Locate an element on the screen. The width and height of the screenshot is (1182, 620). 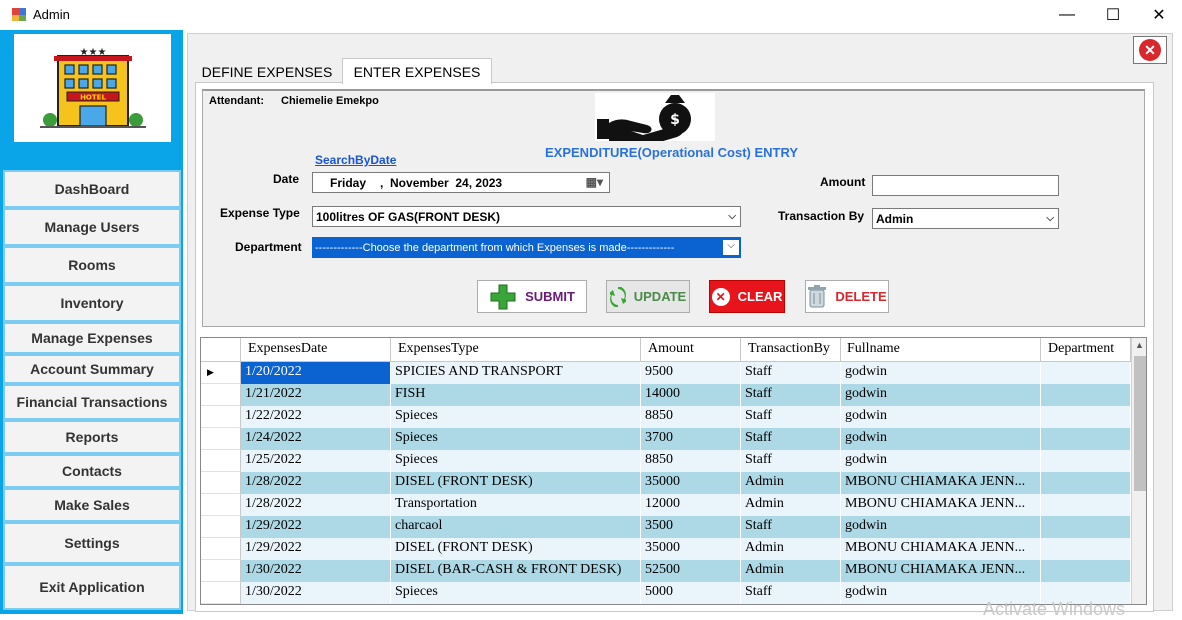
delete-button: DELETE is located at coordinates (847, 296).